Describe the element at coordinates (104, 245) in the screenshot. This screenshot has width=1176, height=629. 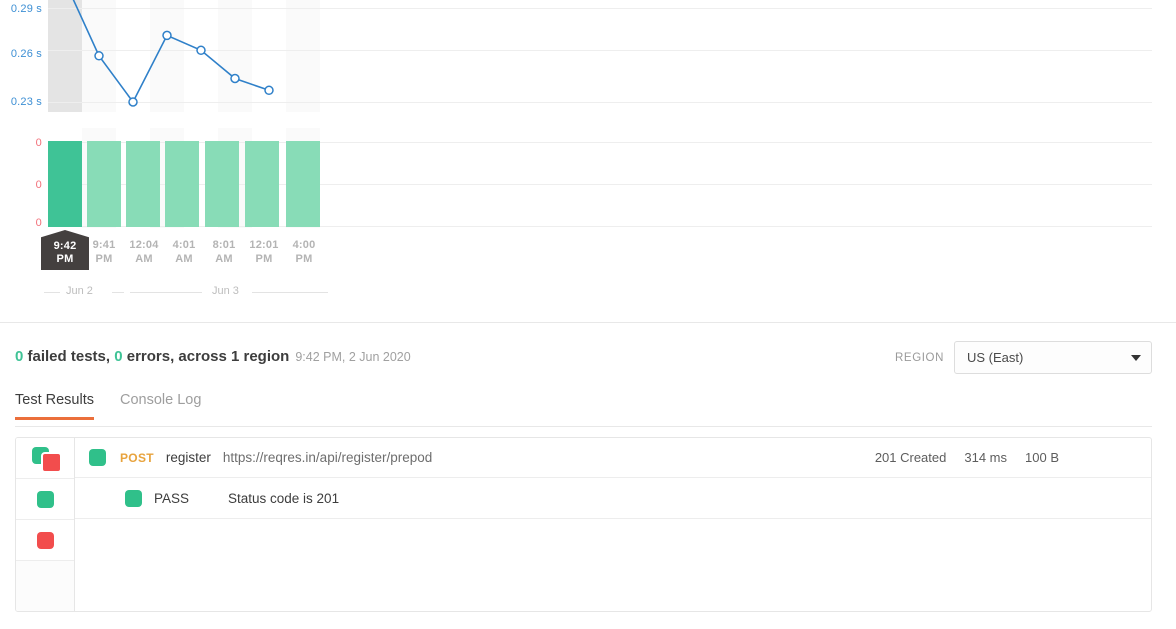
I see `tick-time: 9:41` at that location.